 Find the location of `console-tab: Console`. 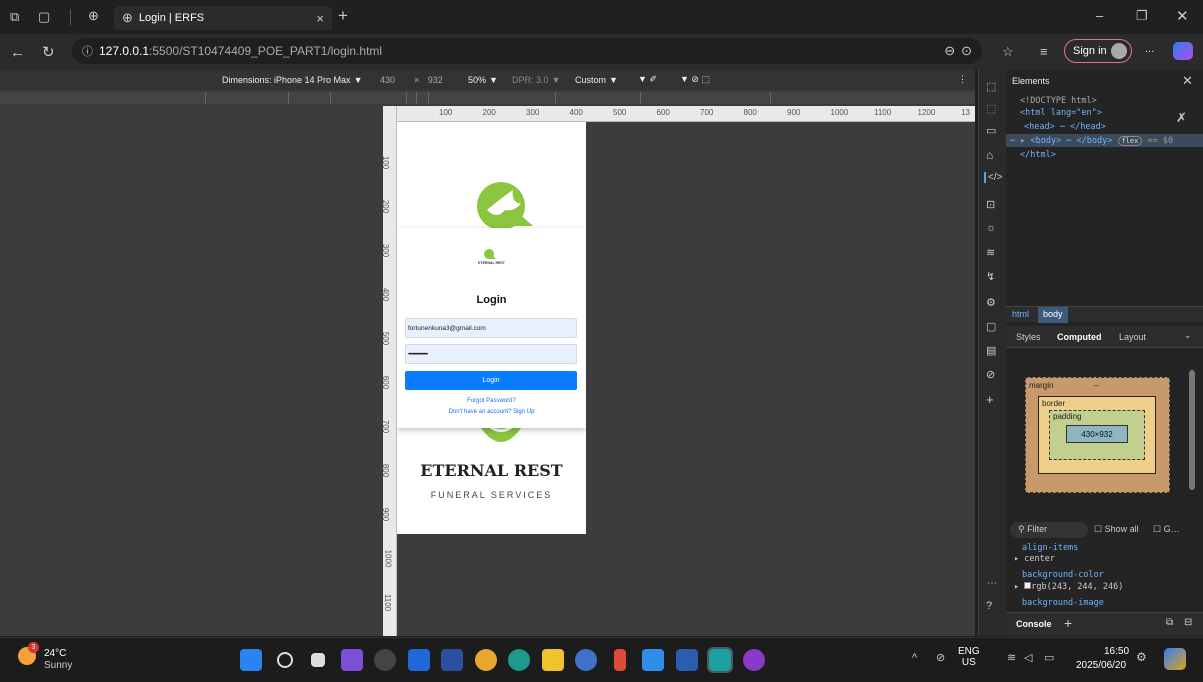

console-tab: Console is located at coordinates (1034, 624).